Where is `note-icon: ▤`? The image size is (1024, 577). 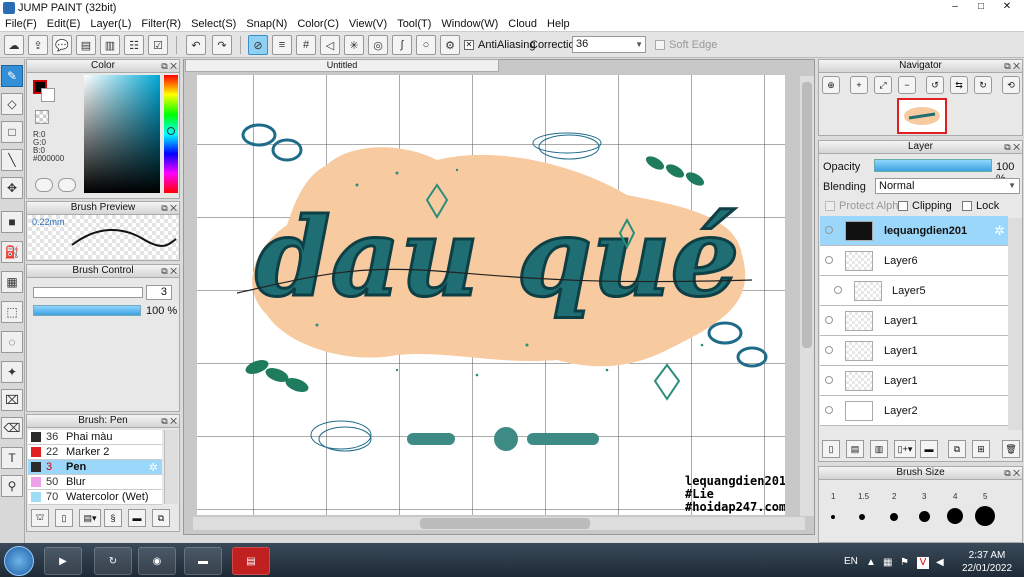
note-icon: ▤ is located at coordinates (86, 45).